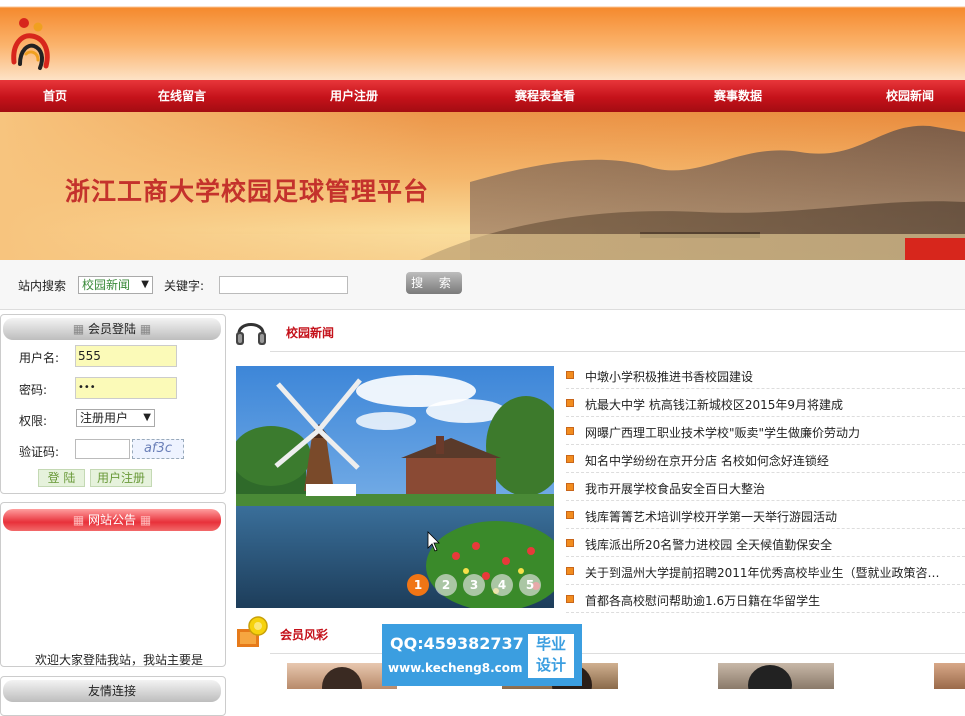  I want to click on nav-item-guestbook: 在线留言, so click(182, 96).